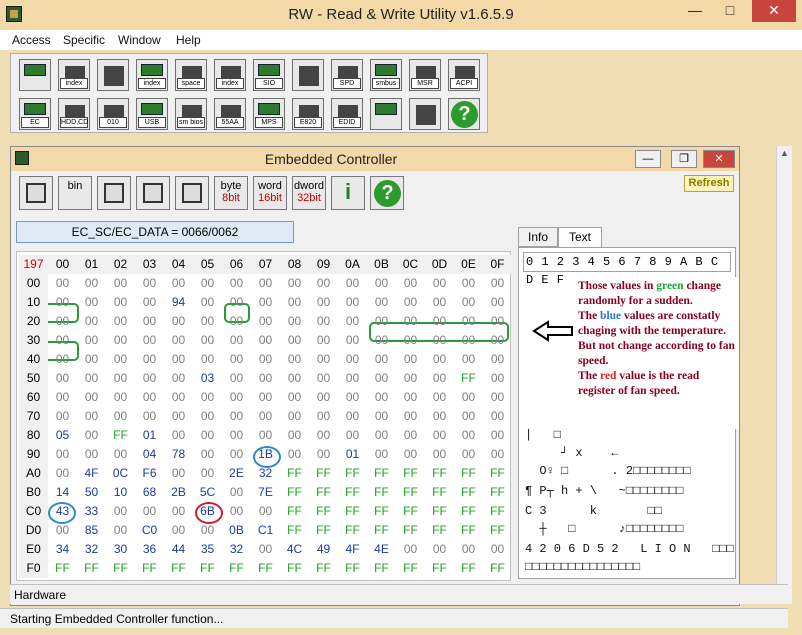  Describe the element at coordinates (352, 454) in the screenshot. I see `hex-cell: 01` at that location.